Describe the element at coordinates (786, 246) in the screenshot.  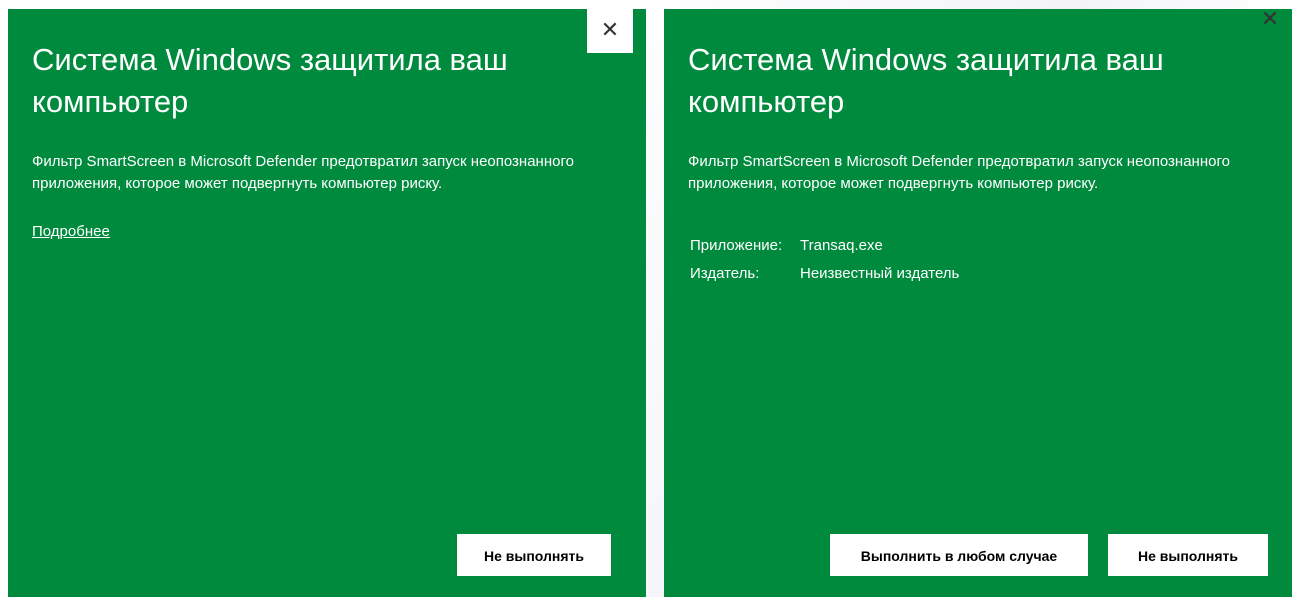
I see `app-info-row: Приложение: Transaq.exe` at that location.